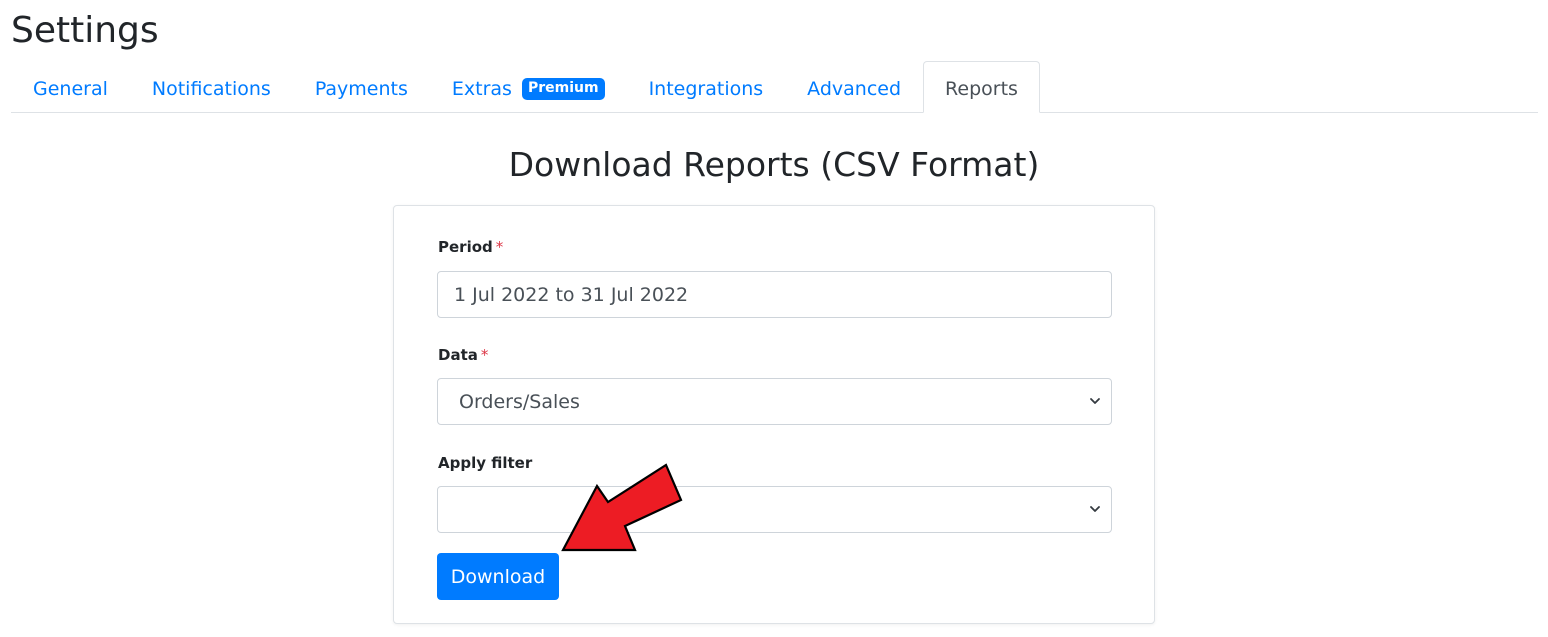 This screenshot has width=1548, height=637. I want to click on tab-label: Payments, so click(361, 89).